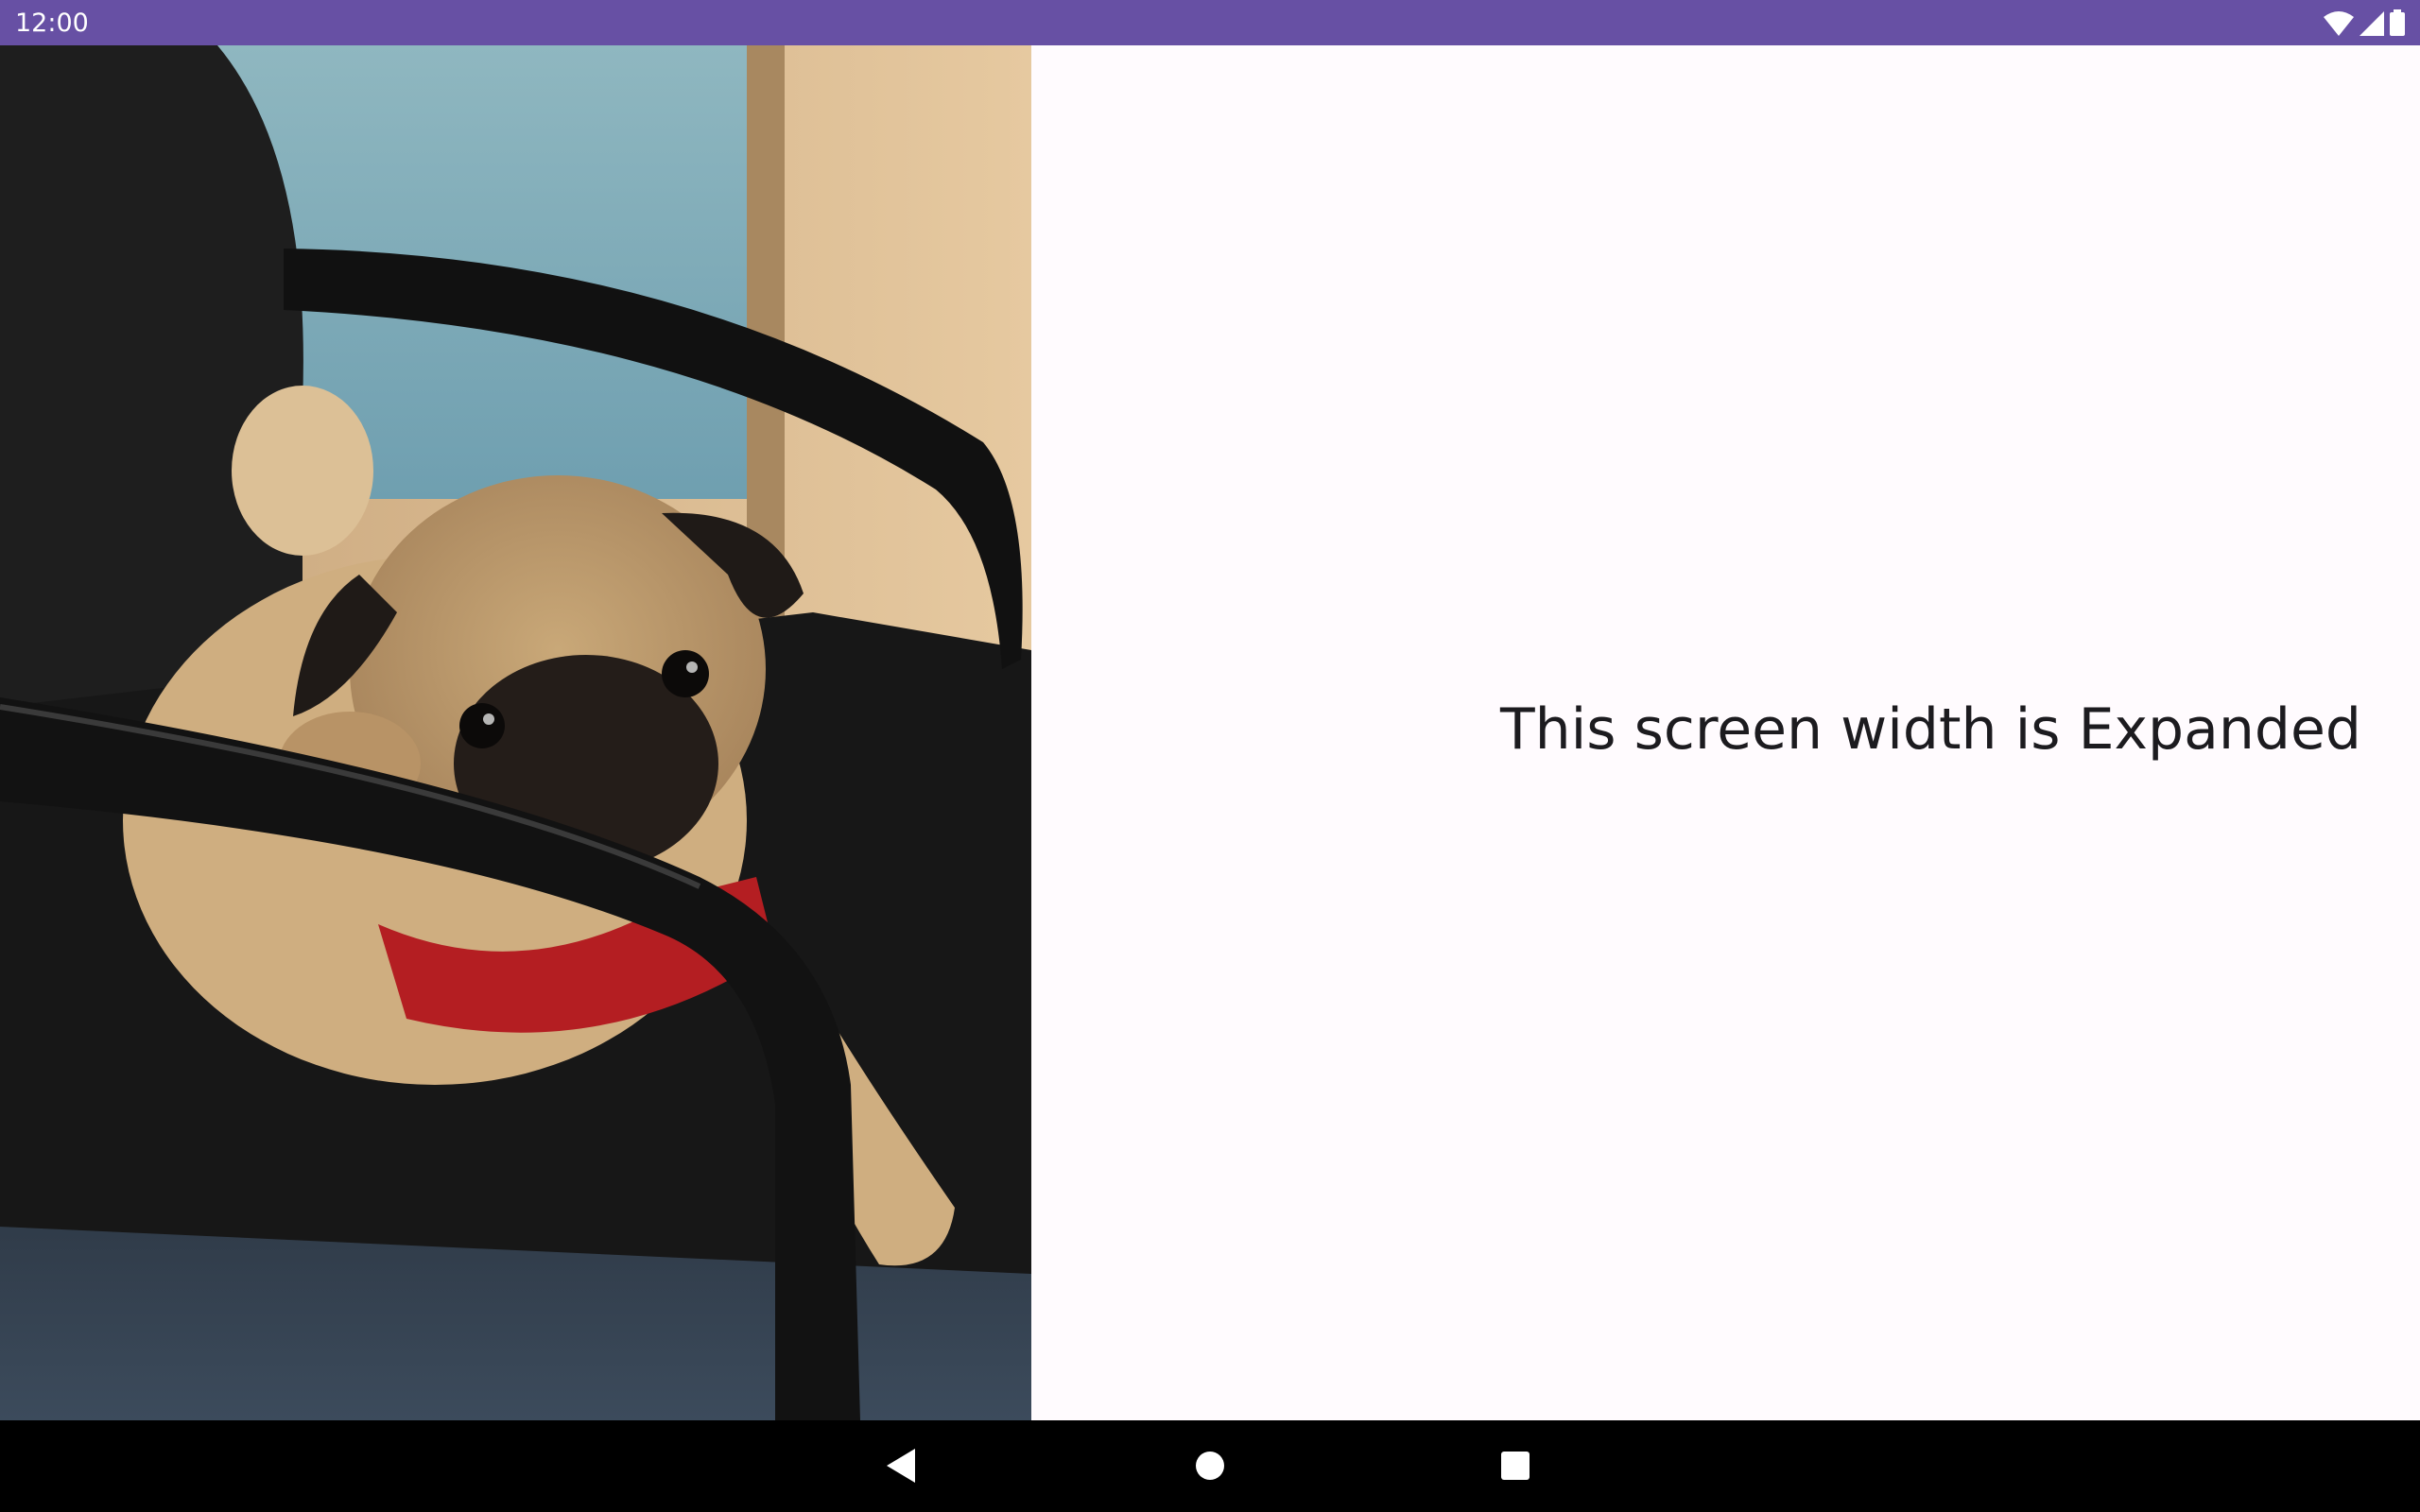 This screenshot has height=1512, width=2420. What do you see at coordinates (1210, 22) in the screenshot?
I see `status-bar: 12:00` at bounding box center [1210, 22].